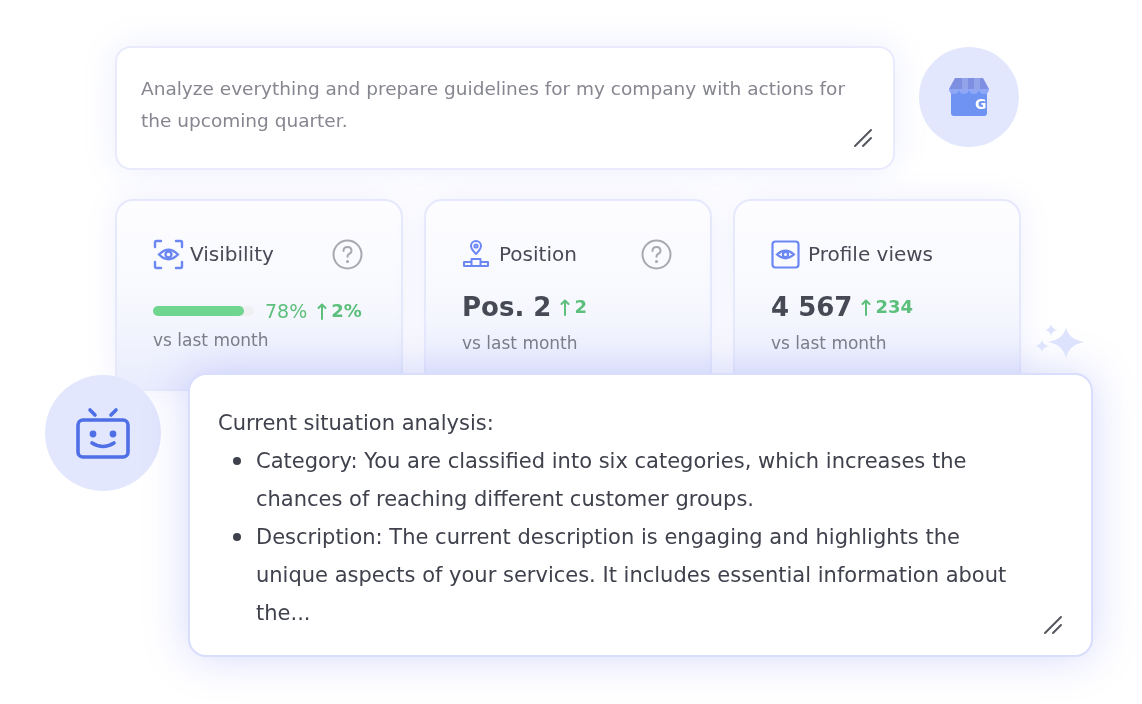  Describe the element at coordinates (505, 108) in the screenshot. I see `prompt-field: Analyze everything and prepare guidelines for my company with actions for the upcoming quarter.` at that location.